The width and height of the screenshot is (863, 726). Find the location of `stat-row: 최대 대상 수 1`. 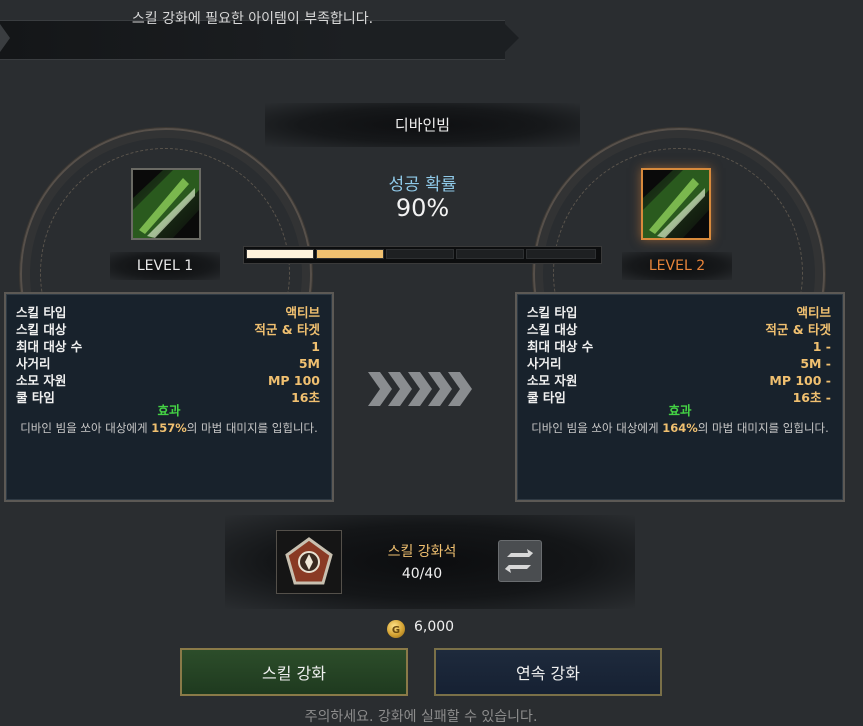

stat-row: 최대 대상 수 1 is located at coordinates (169, 346).